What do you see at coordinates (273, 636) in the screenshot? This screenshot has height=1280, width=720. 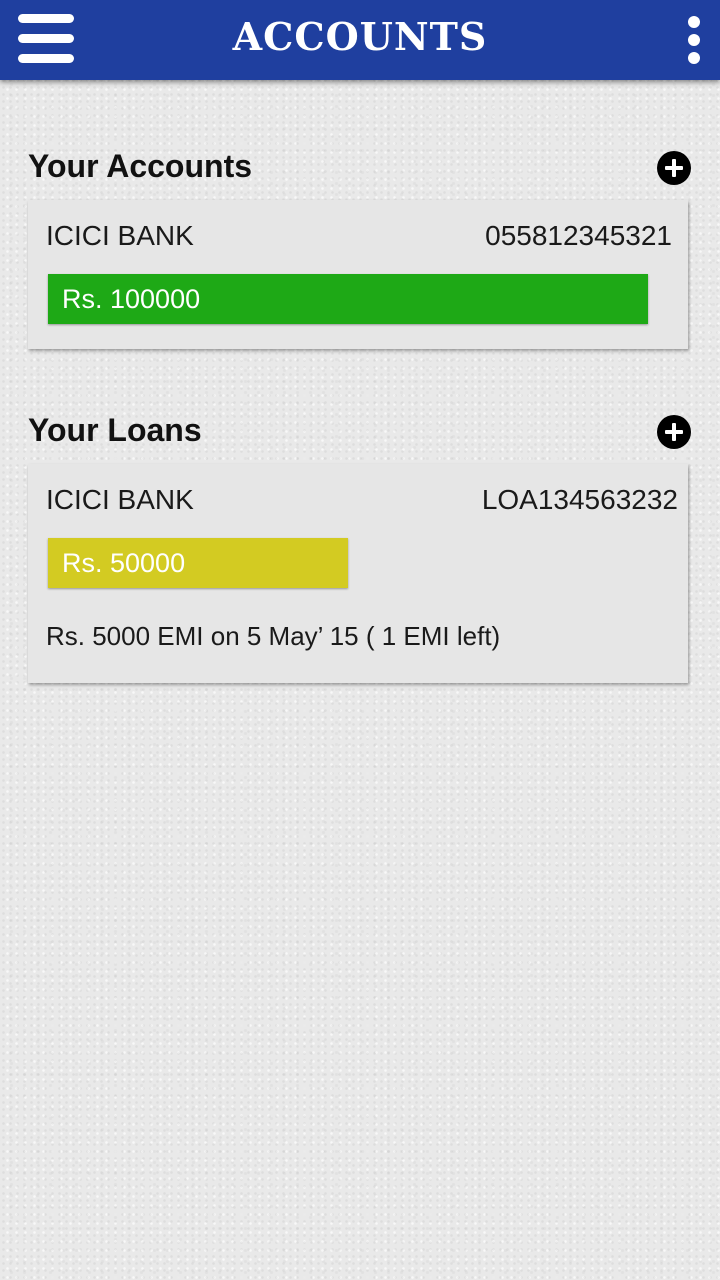 I see `loan-emi-info: Rs. 5000 EMI on 5 May’ 15 ( 1 EMI left)` at bounding box center [273, 636].